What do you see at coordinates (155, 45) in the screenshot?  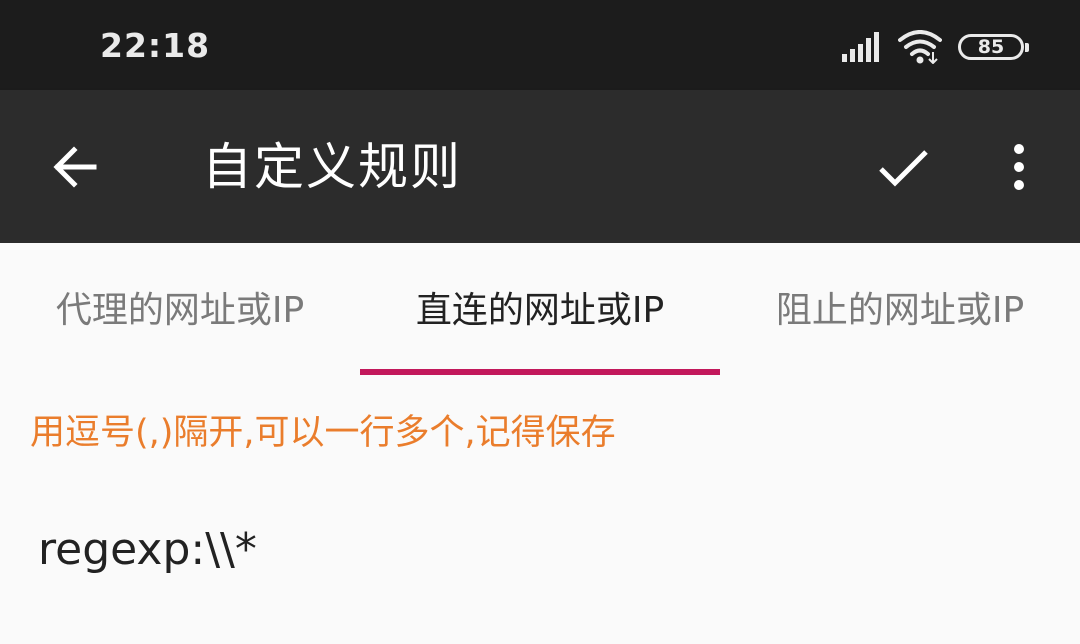 I see `status-time: 22:18` at bounding box center [155, 45].